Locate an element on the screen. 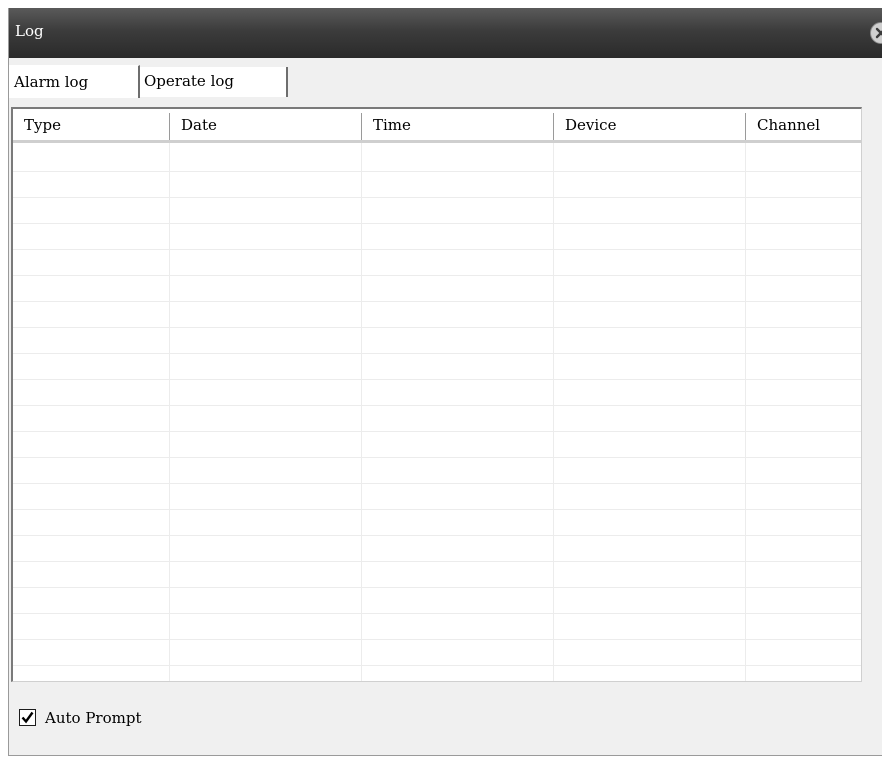 This screenshot has height=770, width=882. tab-alarm-log: Alarm log is located at coordinates (74, 81).